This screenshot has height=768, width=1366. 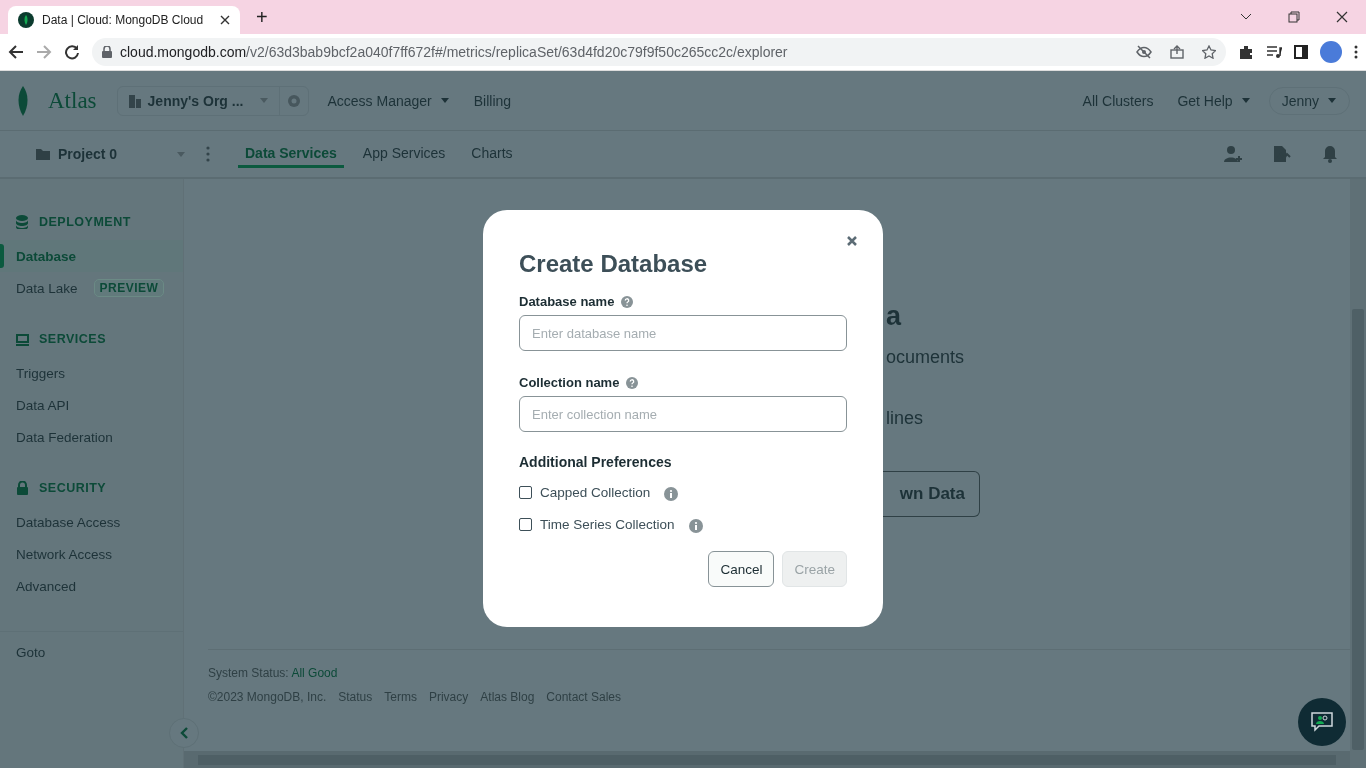 What do you see at coordinates (43, 154) in the screenshot?
I see `folder-icon` at bounding box center [43, 154].